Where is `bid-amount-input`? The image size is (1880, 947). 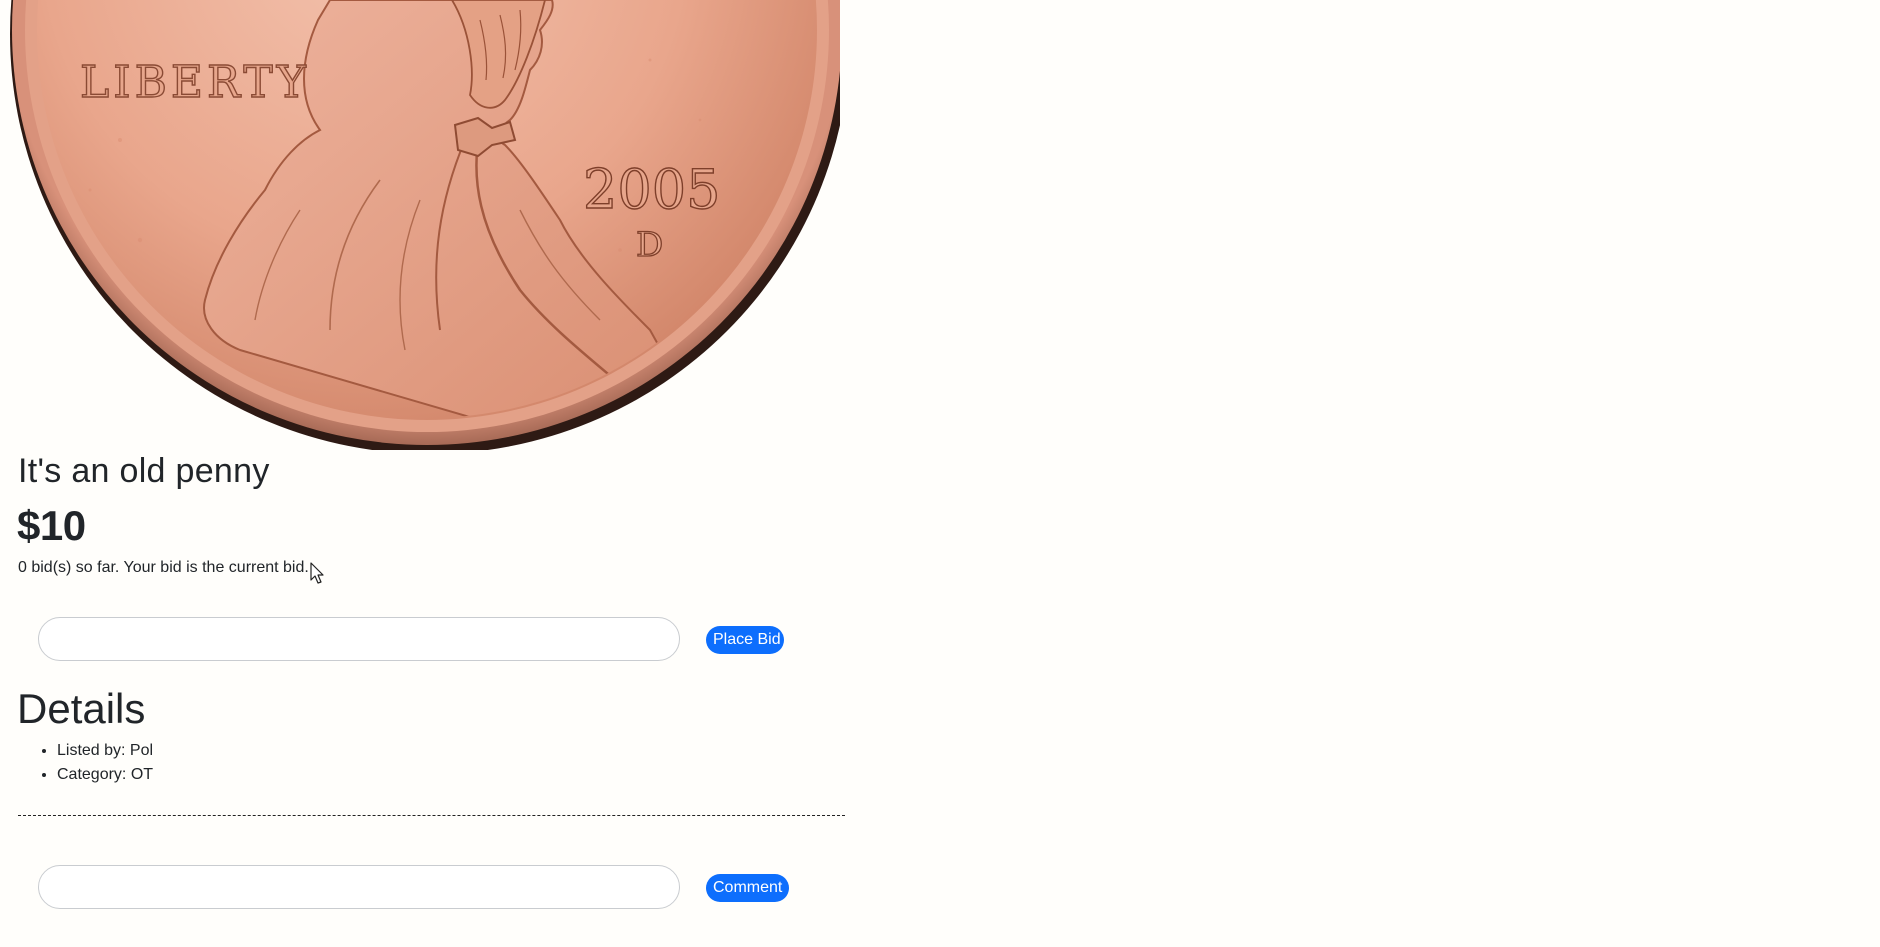 bid-amount-input is located at coordinates (359, 639).